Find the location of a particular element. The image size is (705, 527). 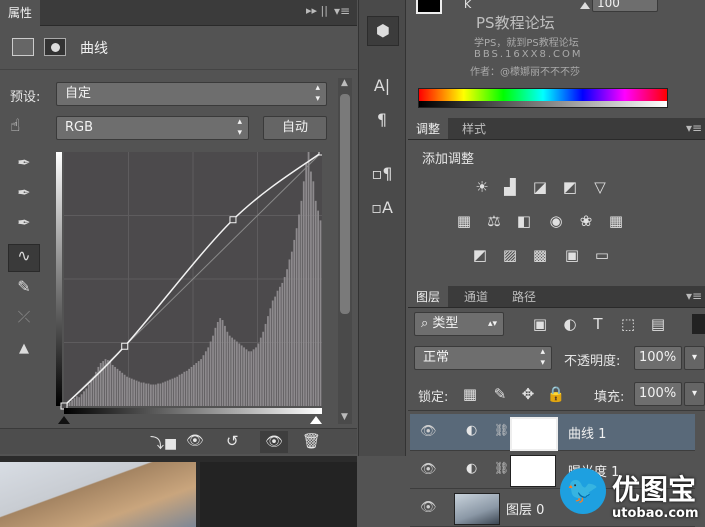

channel-select: RGB ▴ ▾ is located at coordinates (152, 128).